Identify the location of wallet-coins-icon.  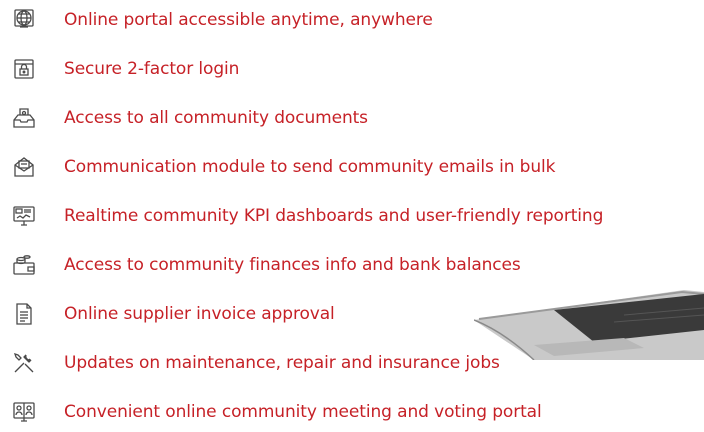
(24, 265).